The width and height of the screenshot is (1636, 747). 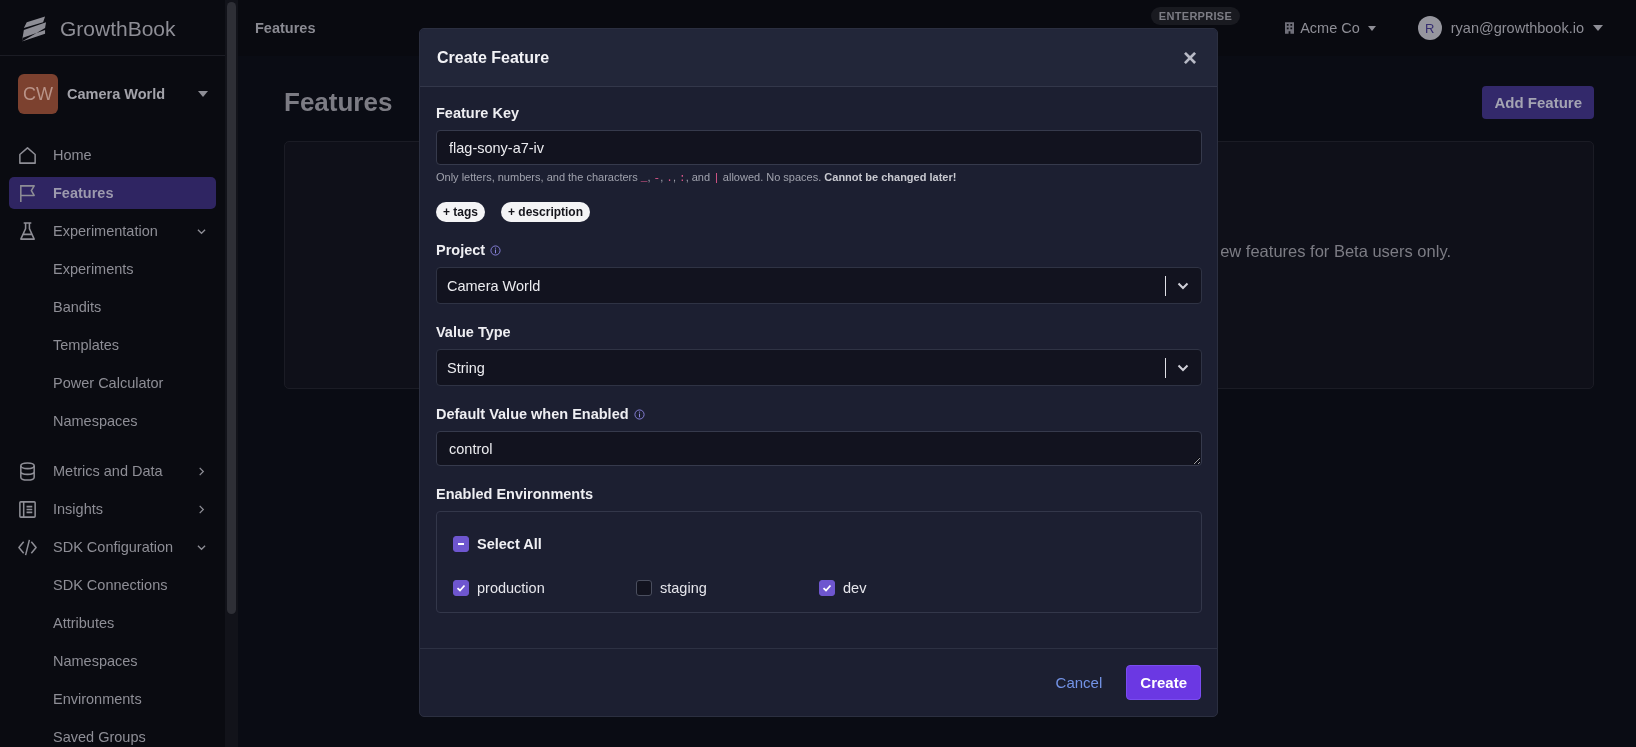 What do you see at coordinates (546, 212) in the screenshot?
I see `add-link-pill: + description` at bounding box center [546, 212].